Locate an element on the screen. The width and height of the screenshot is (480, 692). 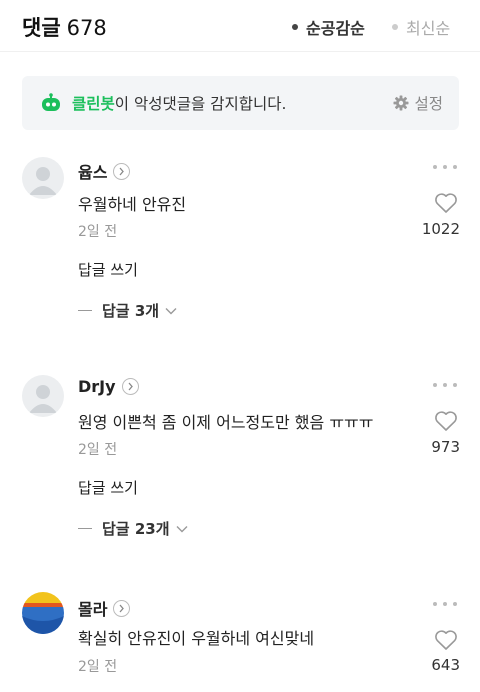
sort-by-latest-label: 최신순 is located at coordinates (428, 28).